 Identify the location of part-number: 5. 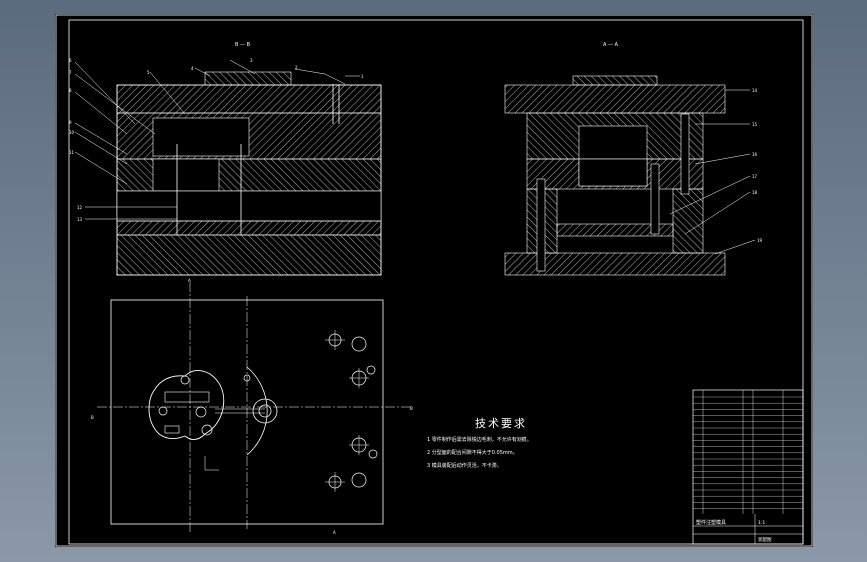
(148, 72).